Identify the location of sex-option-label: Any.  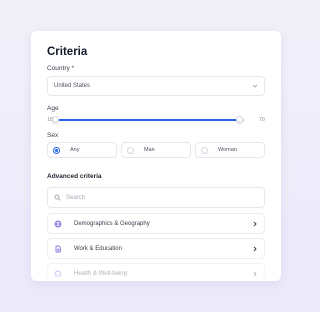
(75, 150).